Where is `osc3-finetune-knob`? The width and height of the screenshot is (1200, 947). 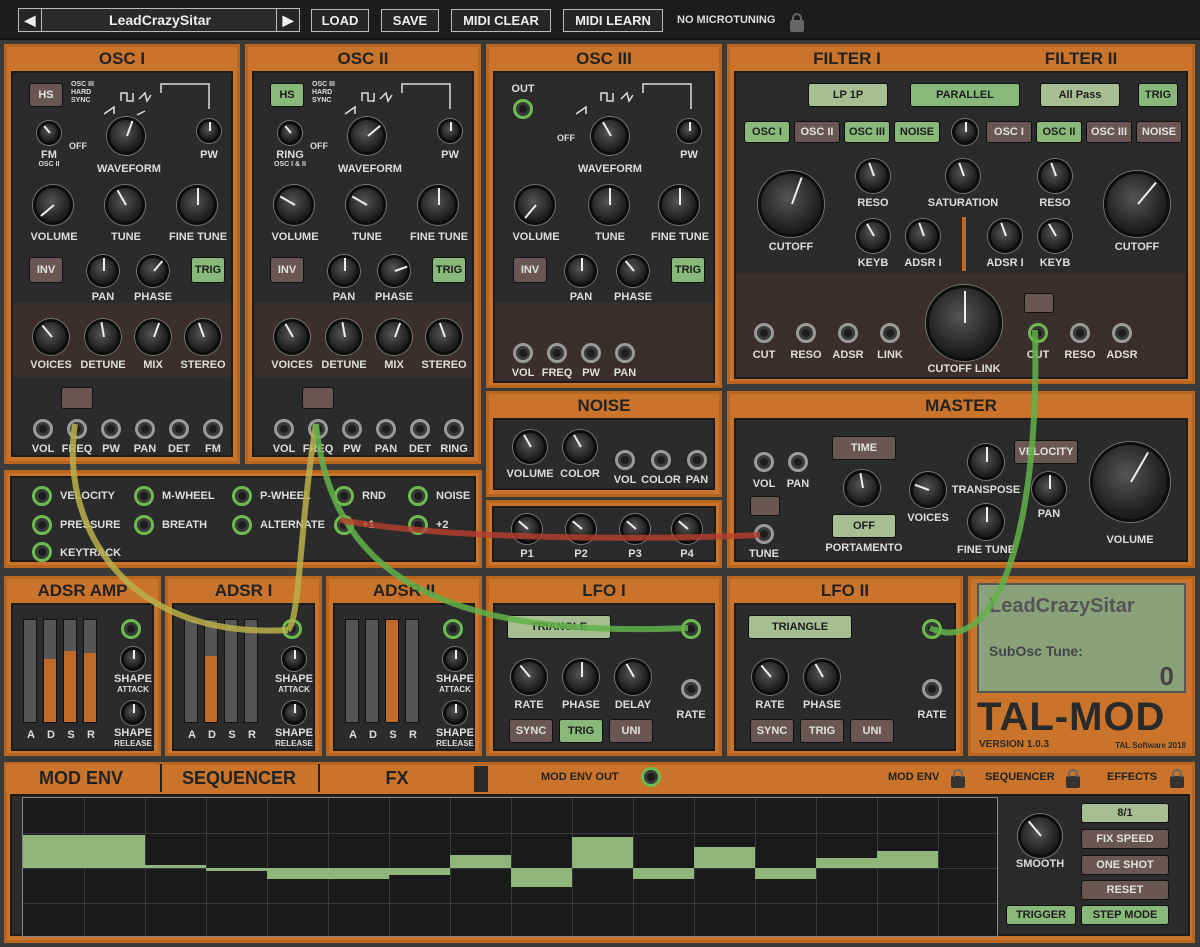
osc3-finetune-knob is located at coordinates (679, 205).